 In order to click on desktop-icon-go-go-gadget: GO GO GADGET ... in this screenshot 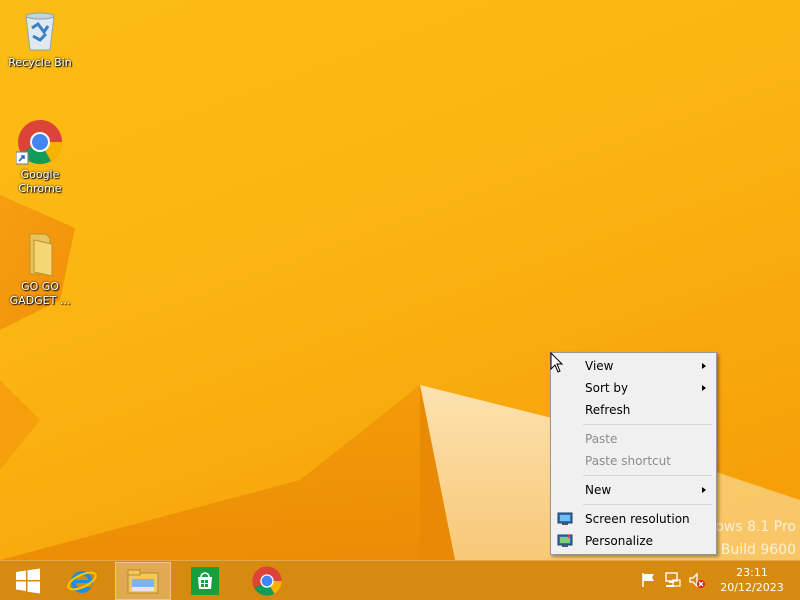, I will do `click(40, 269)`.